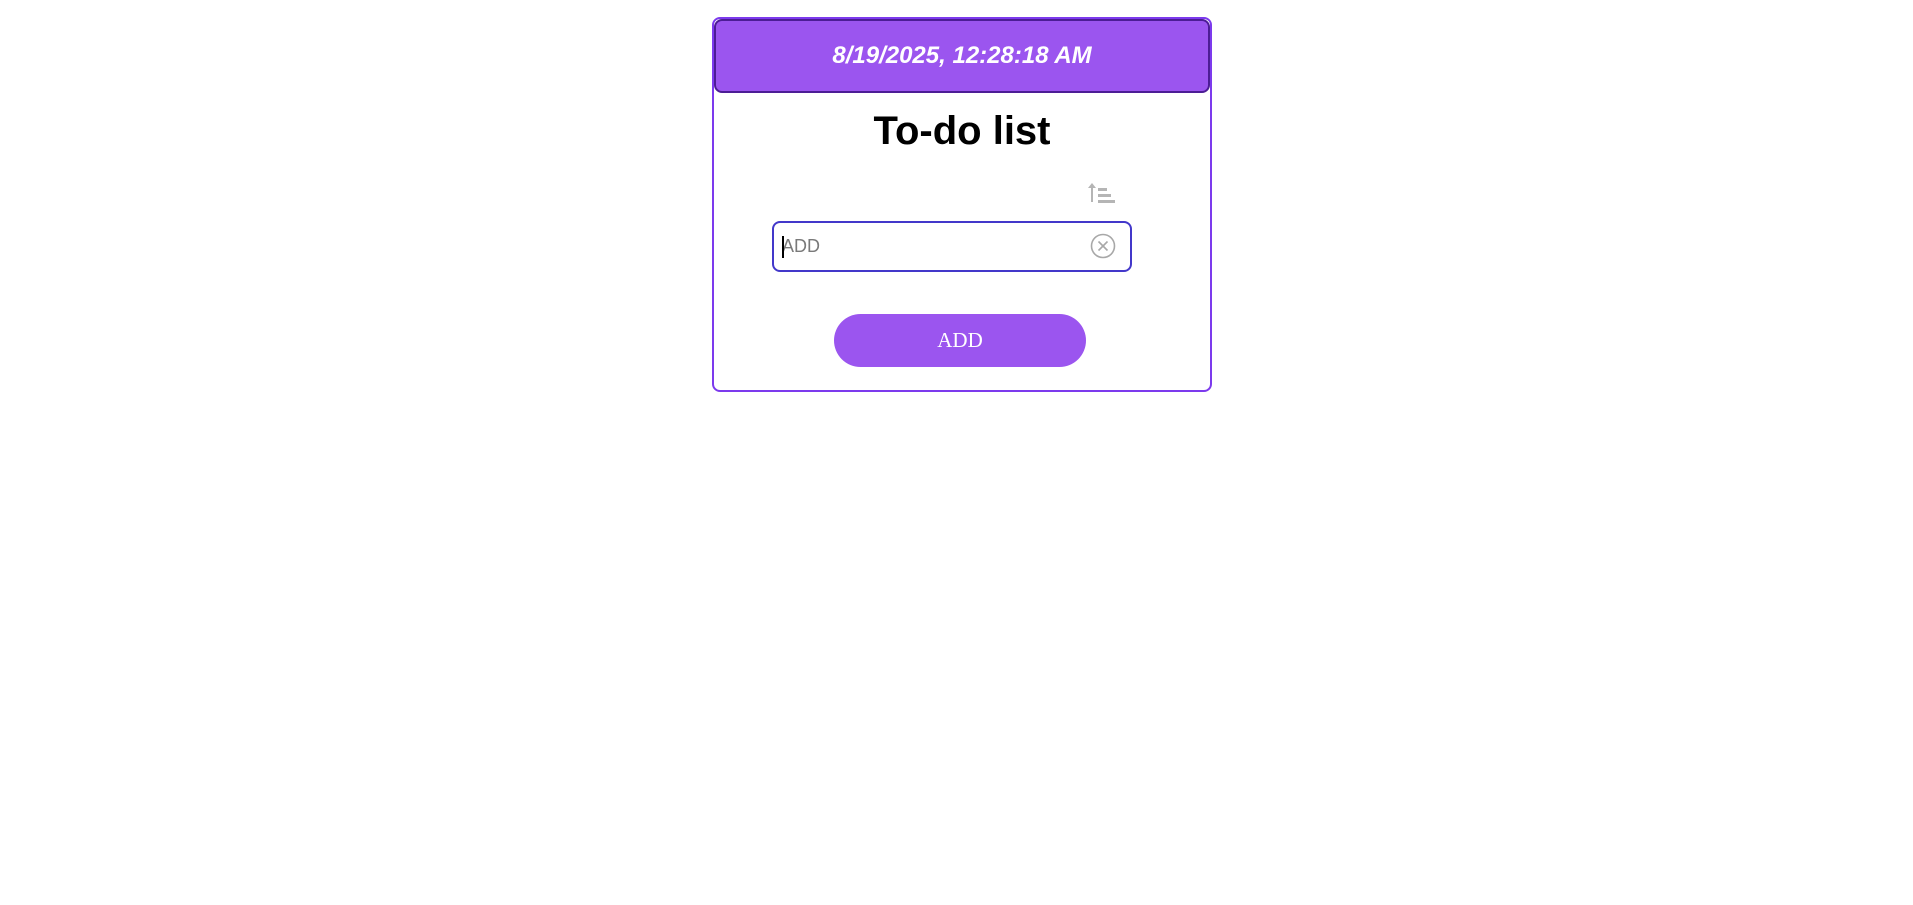 Image resolution: width=1913 pixels, height=905 pixels. I want to click on page-title: To-do list, so click(962, 131).